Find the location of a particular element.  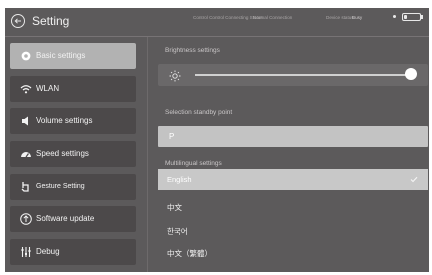

sidebar-item-label: Gesture Setting is located at coordinates (60, 186).